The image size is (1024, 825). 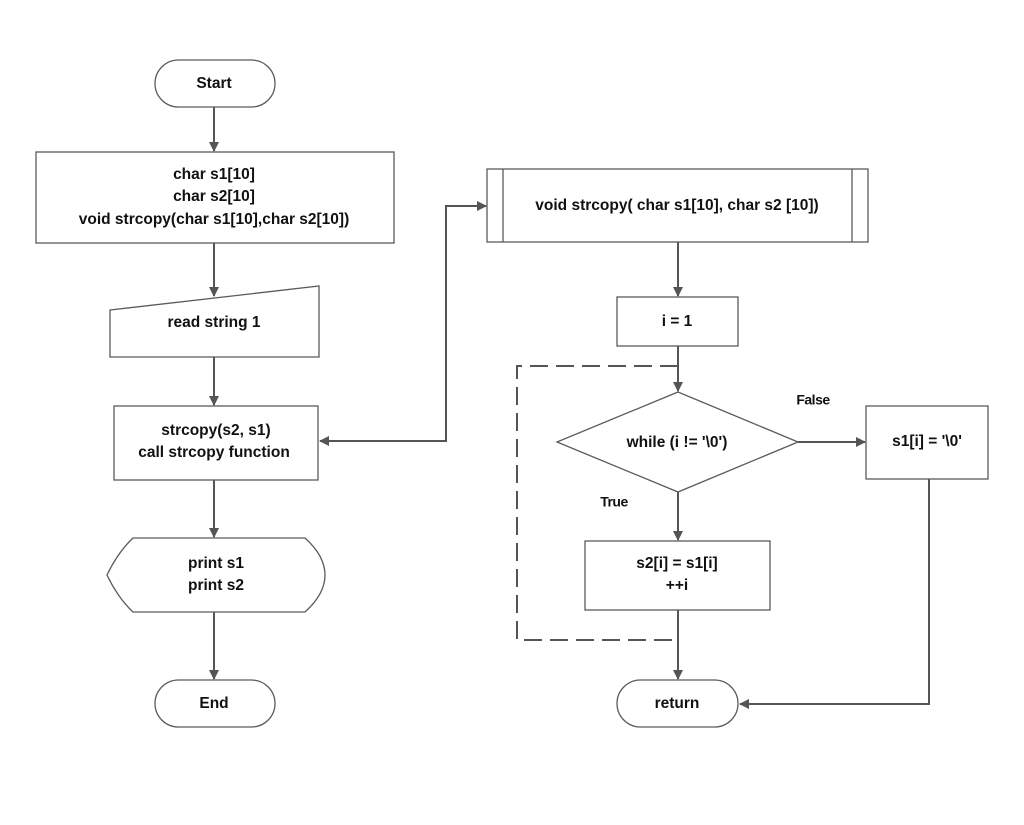 What do you see at coordinates (214, 174) in the screenshot?
I see `declaration-line: char s1[10]` at bounding box center [214, 174].